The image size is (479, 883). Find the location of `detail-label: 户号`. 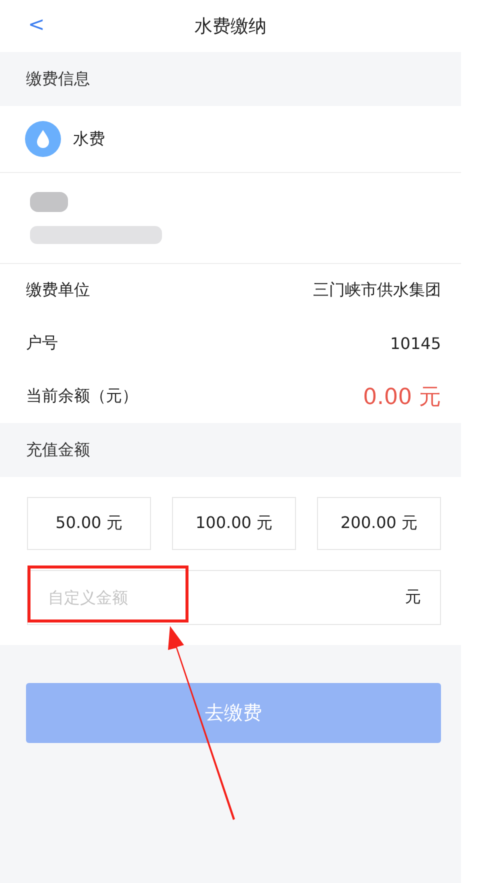

detail-label: 户号 is located at coordinates (42, 343).